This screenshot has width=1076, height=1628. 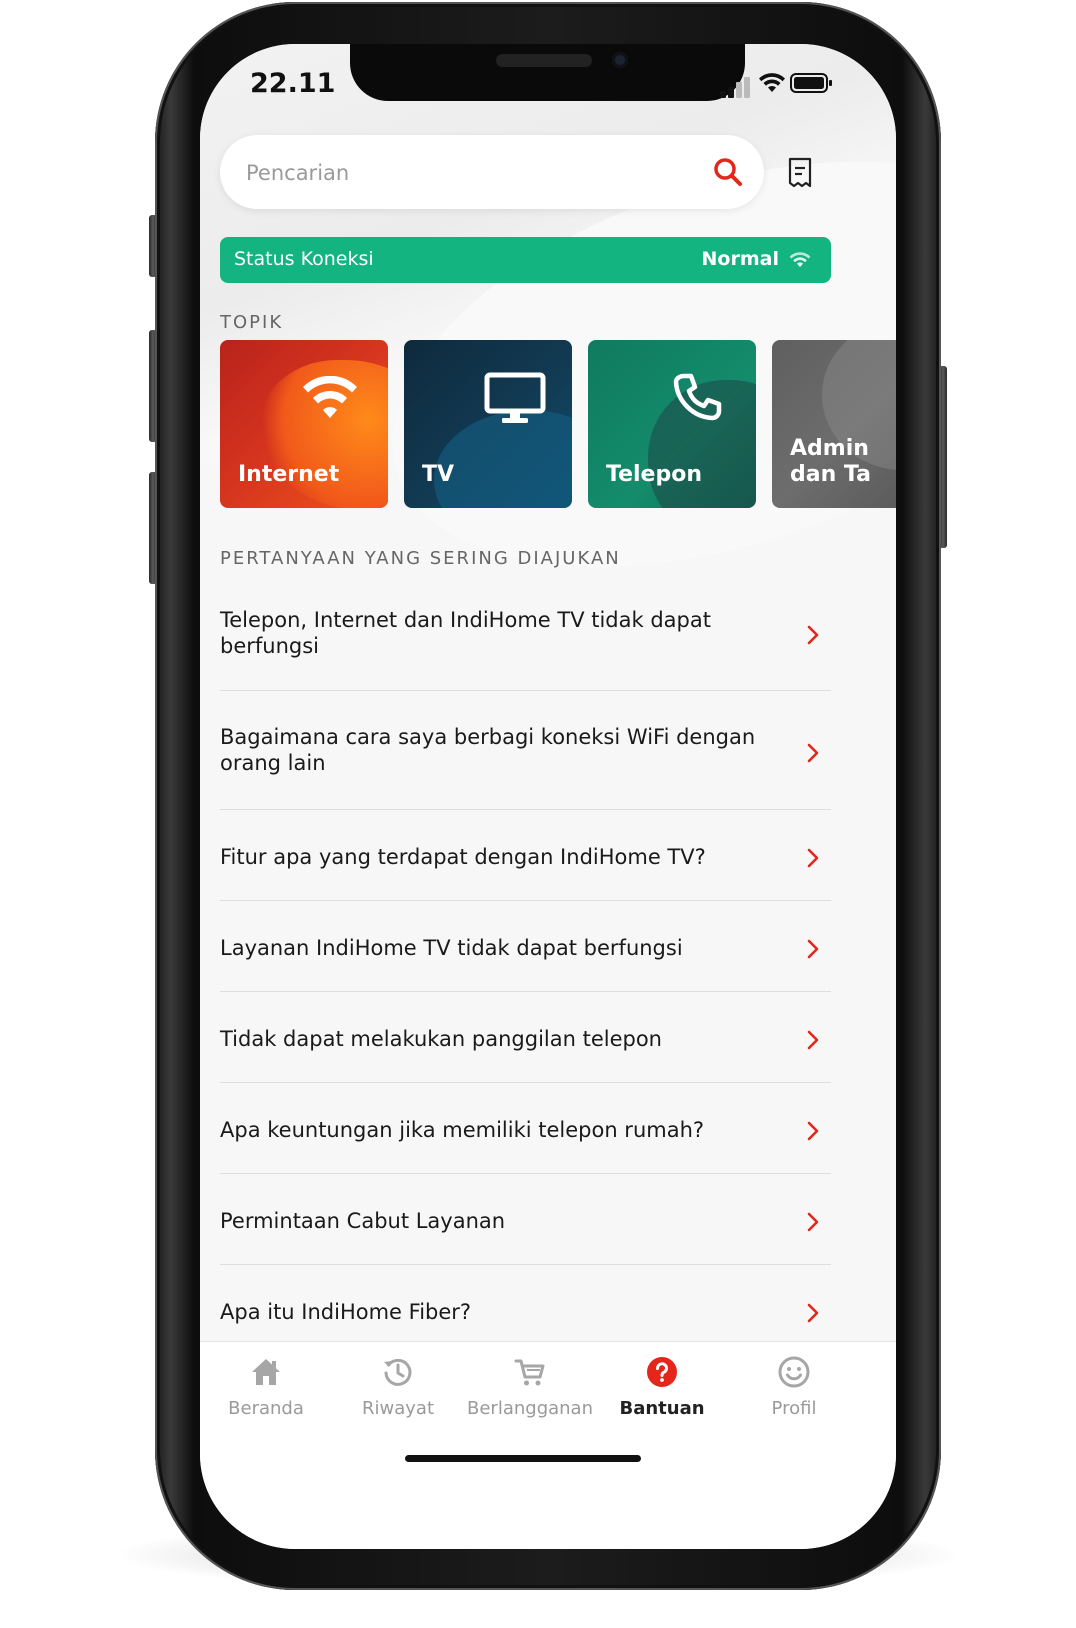 What do you see at coordinates (830, 461) in the screenshot?
I see `topic-label: Admin dan Ta` at bounding box center [830, 461].